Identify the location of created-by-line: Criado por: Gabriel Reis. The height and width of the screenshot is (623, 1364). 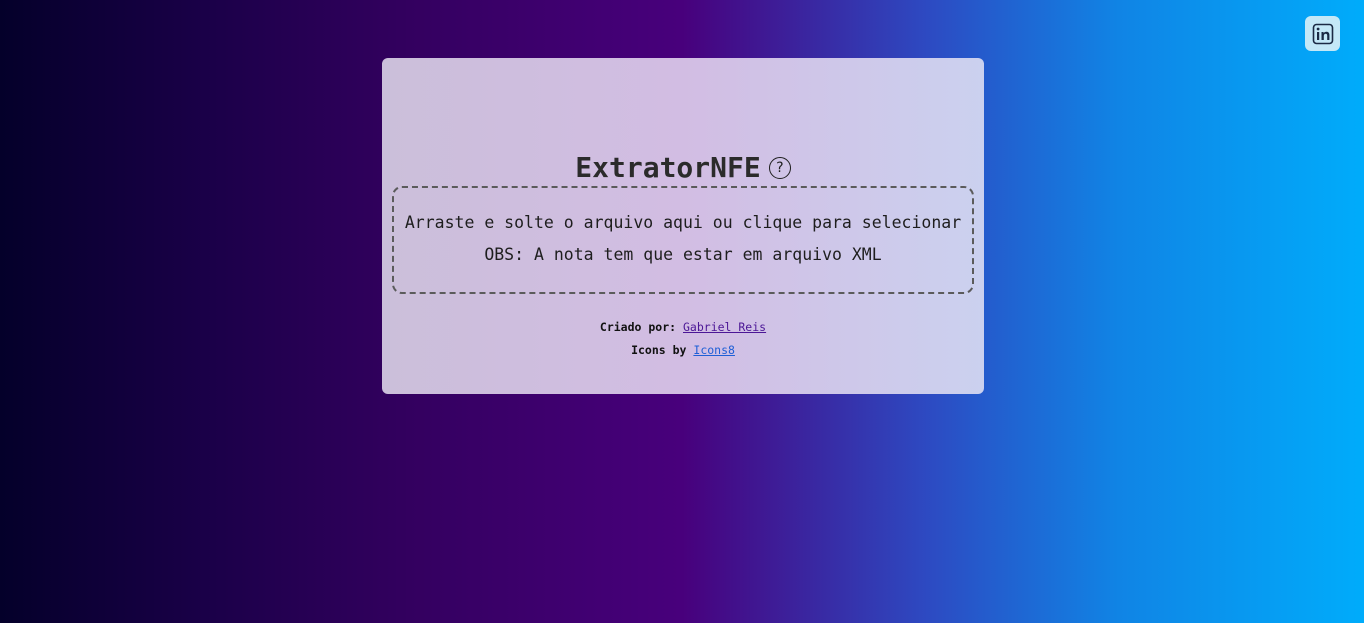
(683, 327).